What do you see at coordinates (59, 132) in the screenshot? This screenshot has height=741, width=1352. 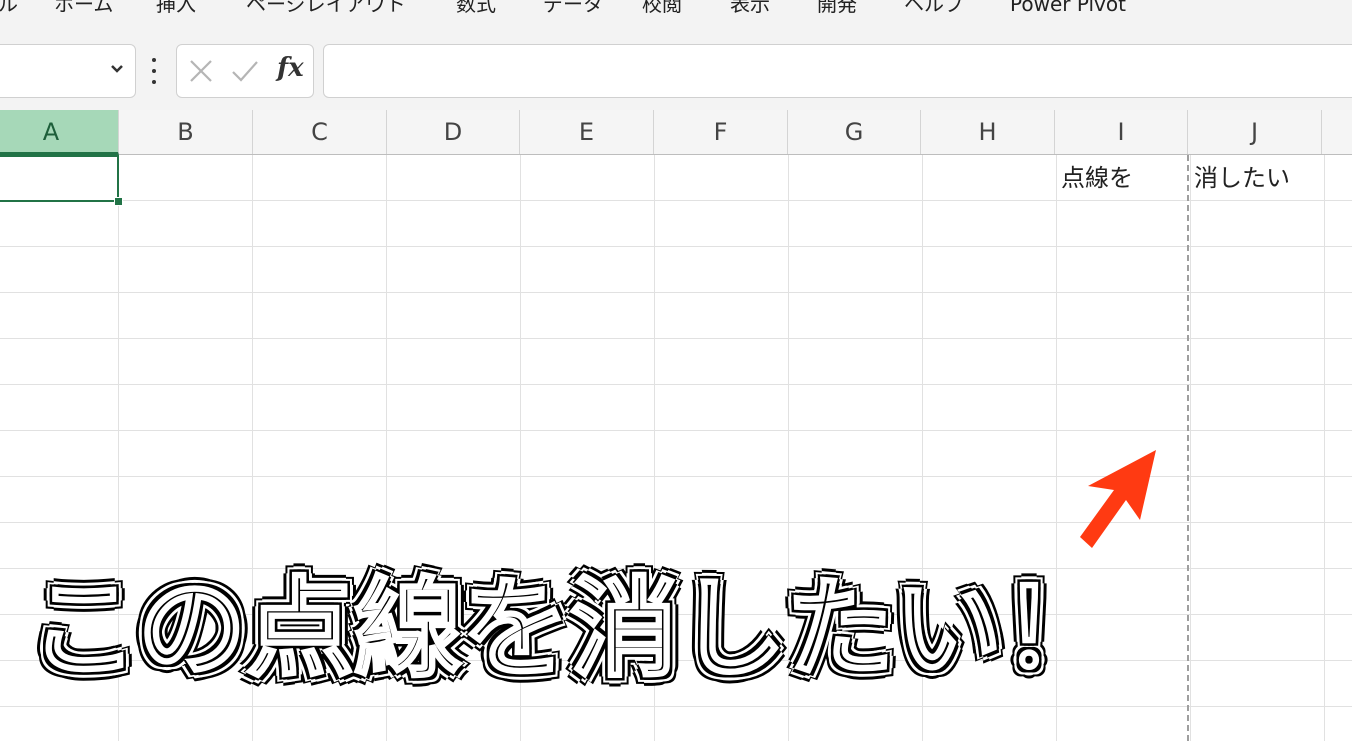 I see `column-header-a: A` at bounding box center [59, 132].